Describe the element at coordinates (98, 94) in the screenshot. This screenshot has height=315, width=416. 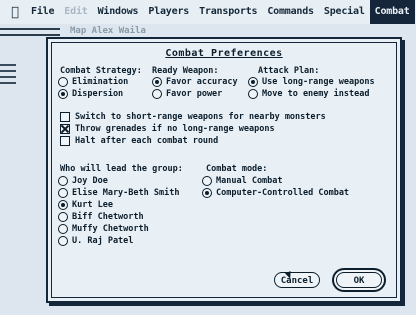
I see `radio-label: Dispersion` at that location.